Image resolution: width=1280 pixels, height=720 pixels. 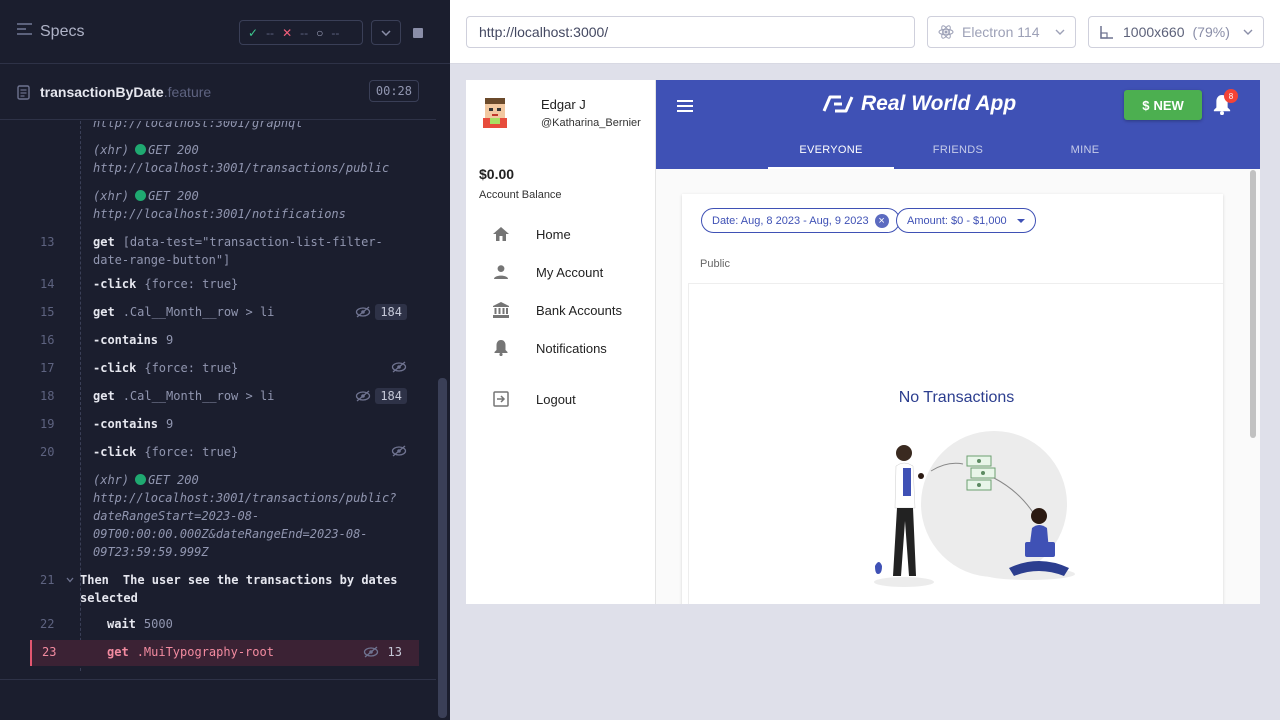 I want to click on app-scrollbar, so click(x=1253, y=304).